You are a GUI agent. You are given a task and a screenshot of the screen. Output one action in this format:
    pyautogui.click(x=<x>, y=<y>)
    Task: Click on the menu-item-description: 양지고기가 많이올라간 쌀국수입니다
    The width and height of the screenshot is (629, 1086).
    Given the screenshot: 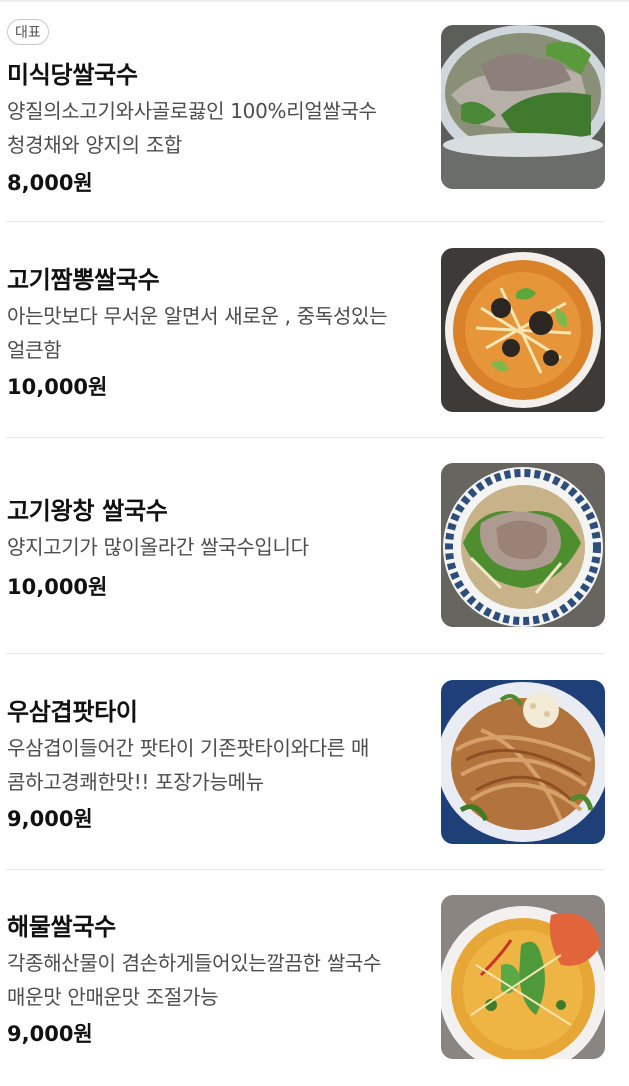 What is the action you would take?
    pyautogui.click(x=214, y=547)
    